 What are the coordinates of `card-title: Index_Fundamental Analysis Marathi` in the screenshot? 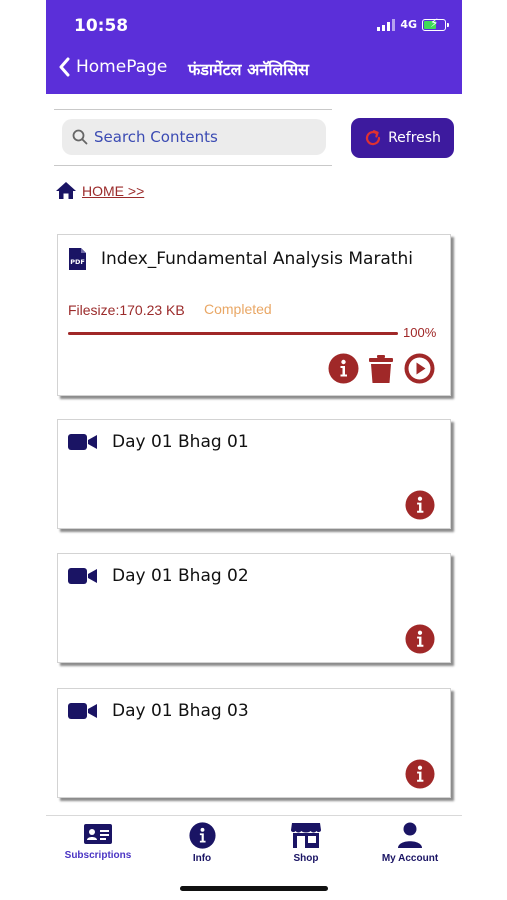 It's located at (257, 259).